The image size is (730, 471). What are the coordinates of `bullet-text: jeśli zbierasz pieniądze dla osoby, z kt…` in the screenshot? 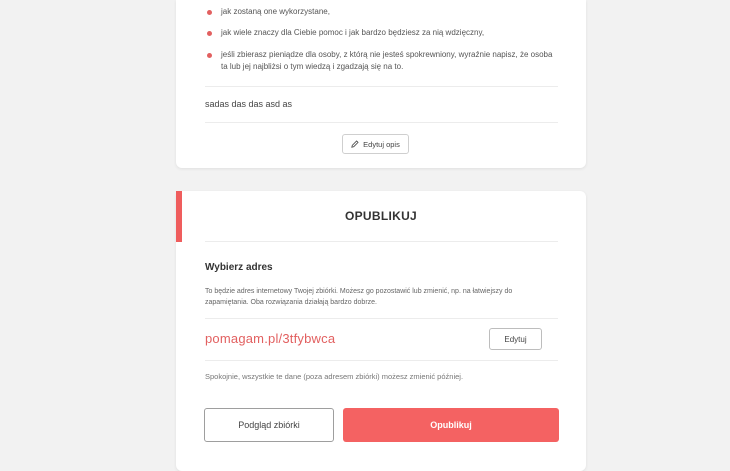 It's located at (387, 60).